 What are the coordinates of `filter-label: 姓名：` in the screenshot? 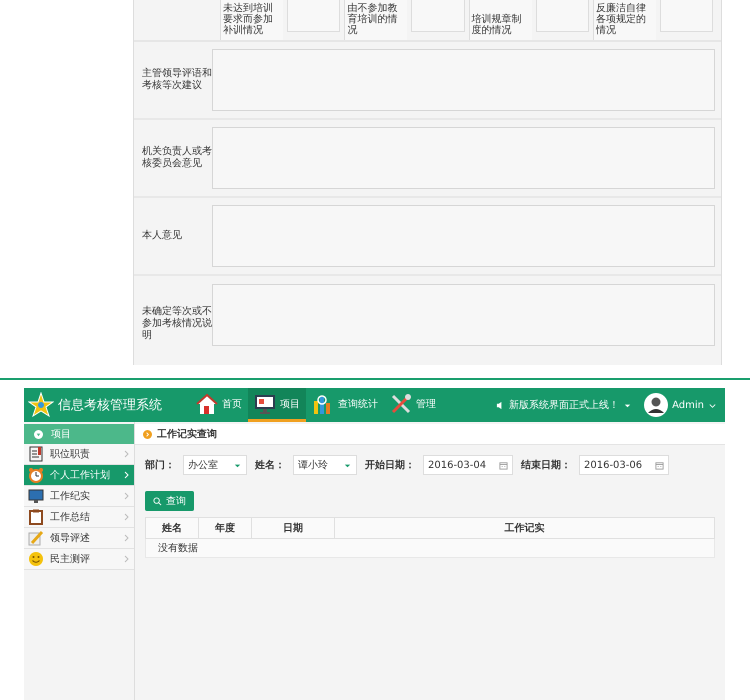 It's located at (270, 465).